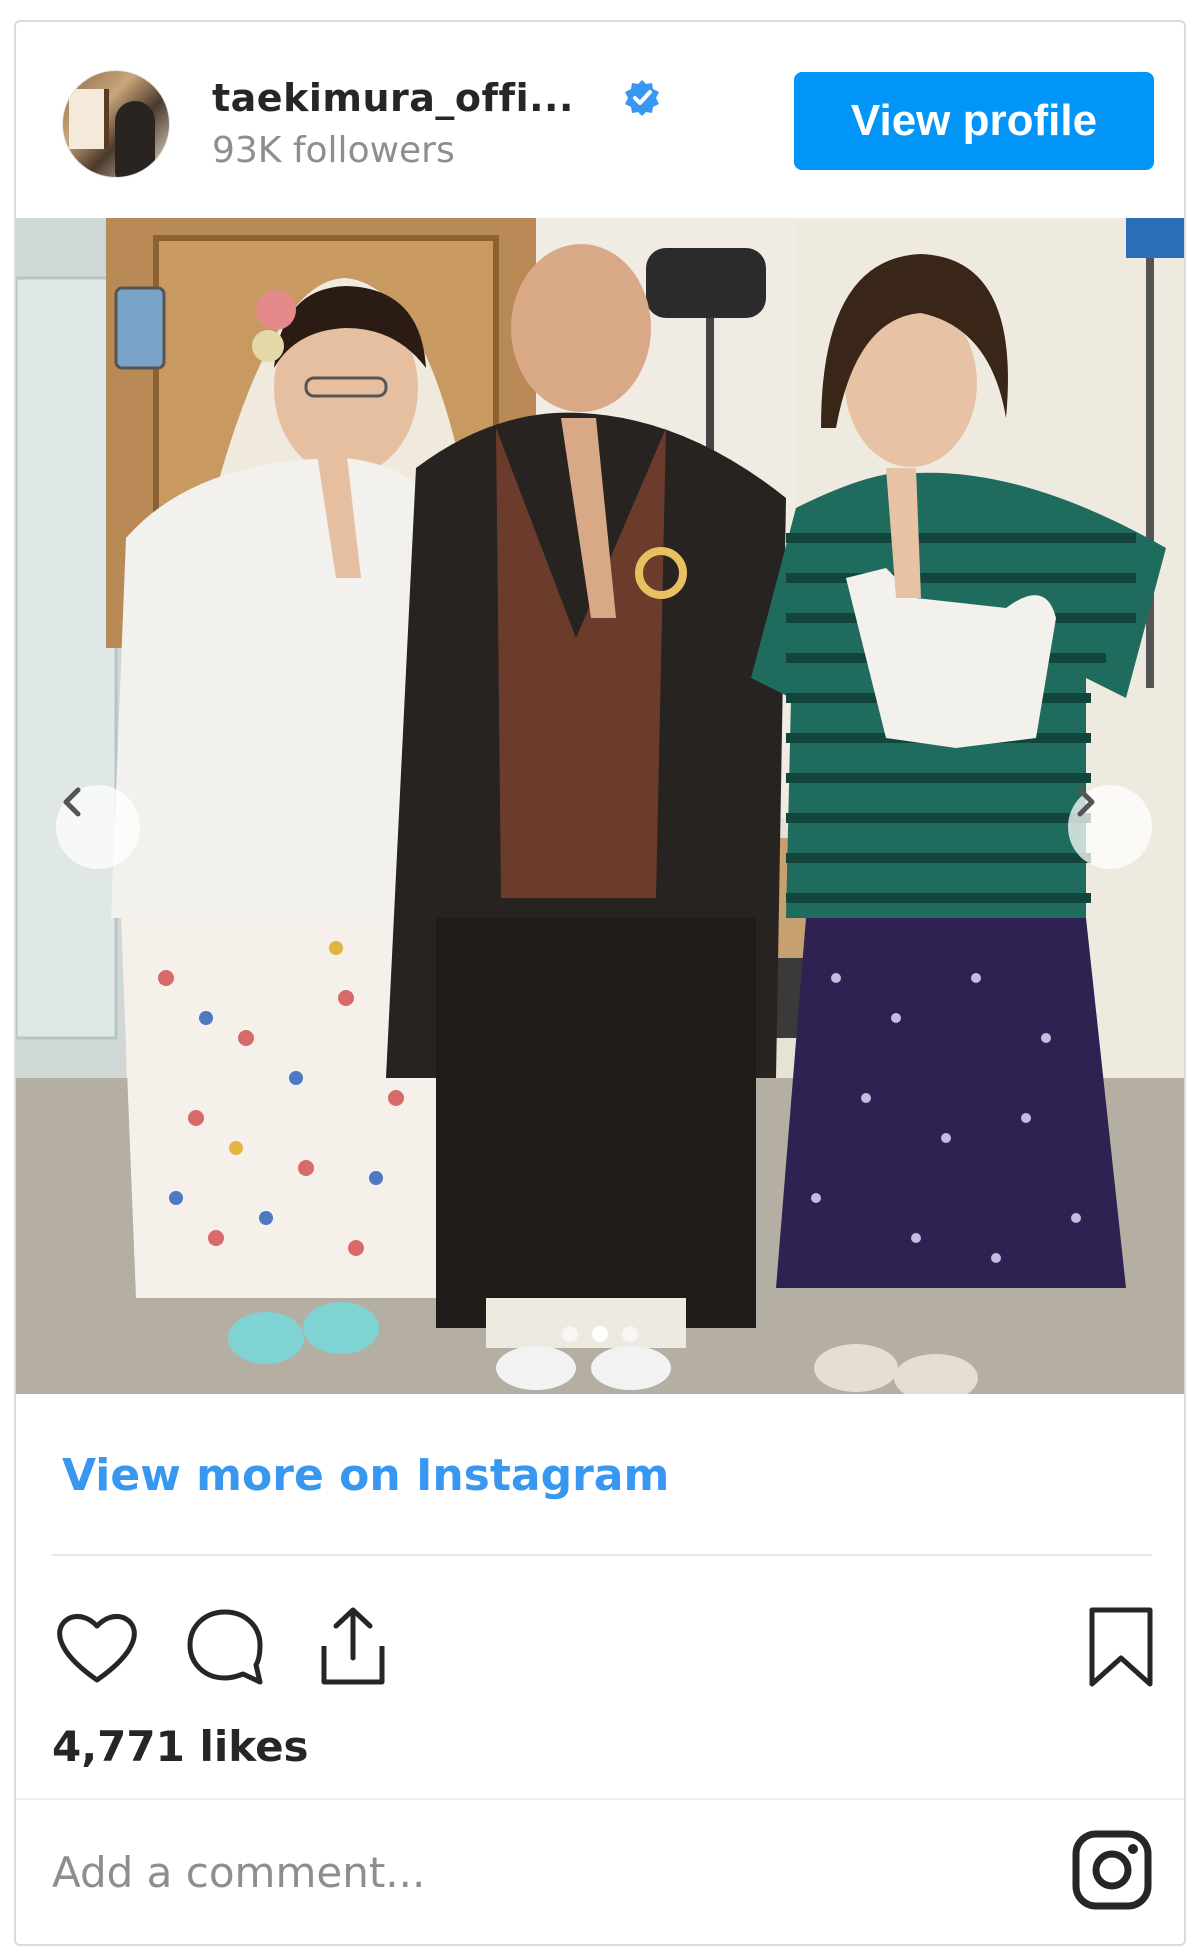 The image size is (1200, 1959). Describe the element at coordinates (1112, 1870) in the screenshot. I see `instagram-logo-icon` at that location.